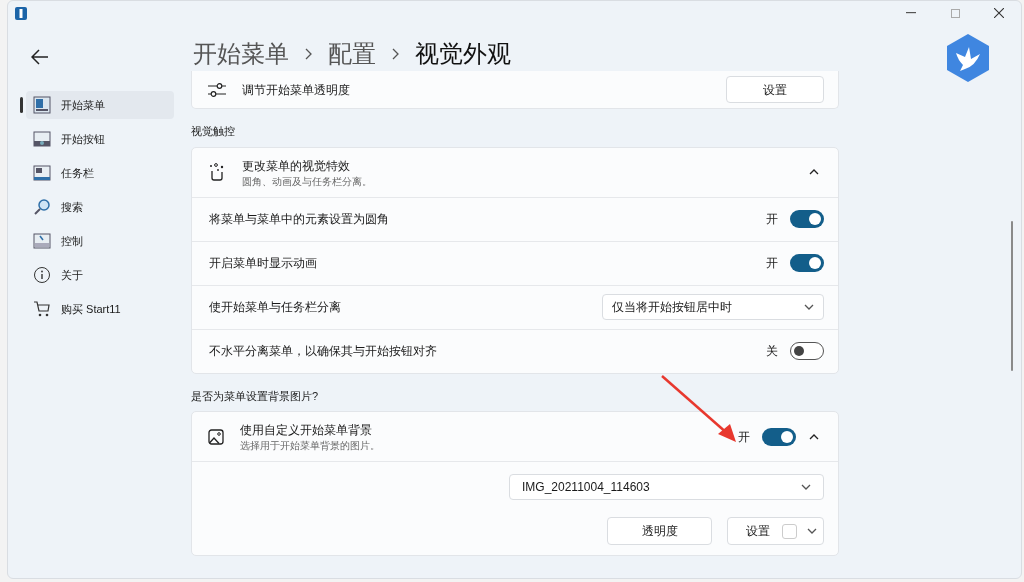  Describe the element at coordinates (666, 486) in the screenshot. I see `dropdown-field: IMG_20211004_114603` at that location.